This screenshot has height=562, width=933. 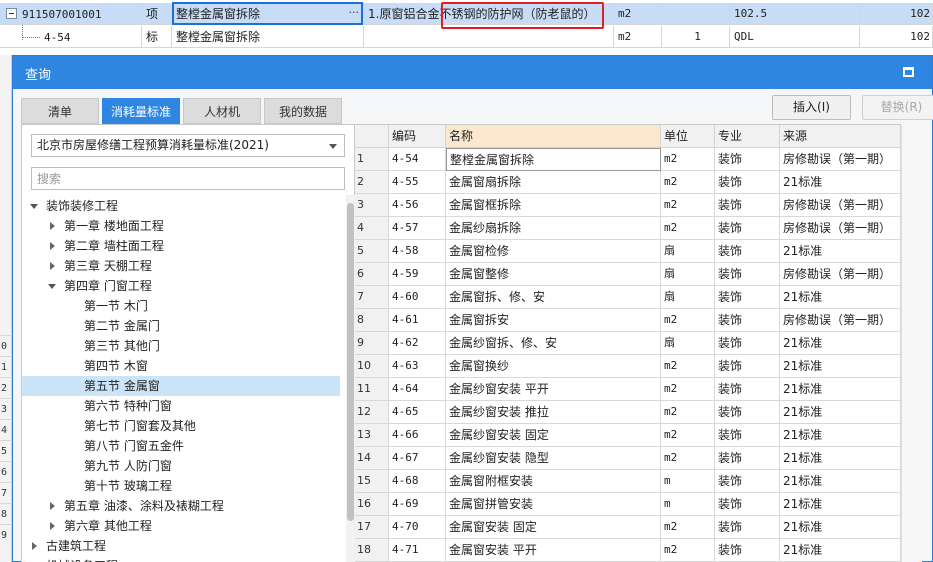 I want to click on tree-node: 第八节 门窗五金件, so click(x=181, y=446).